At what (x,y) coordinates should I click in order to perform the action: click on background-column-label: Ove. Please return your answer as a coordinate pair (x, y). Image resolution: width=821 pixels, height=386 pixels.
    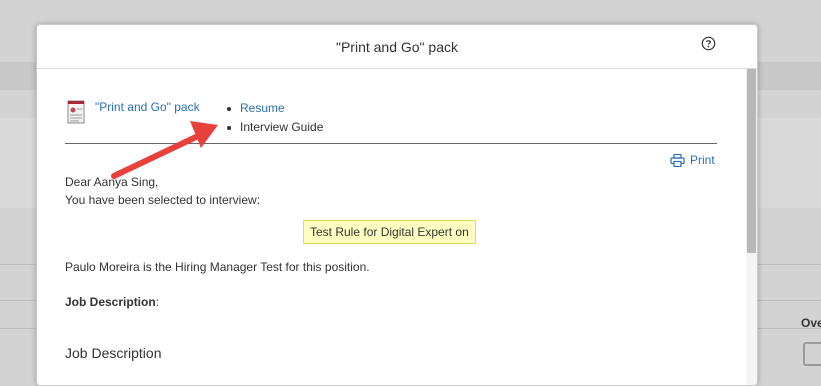
    Looking at the image, I should click on (811, 323).